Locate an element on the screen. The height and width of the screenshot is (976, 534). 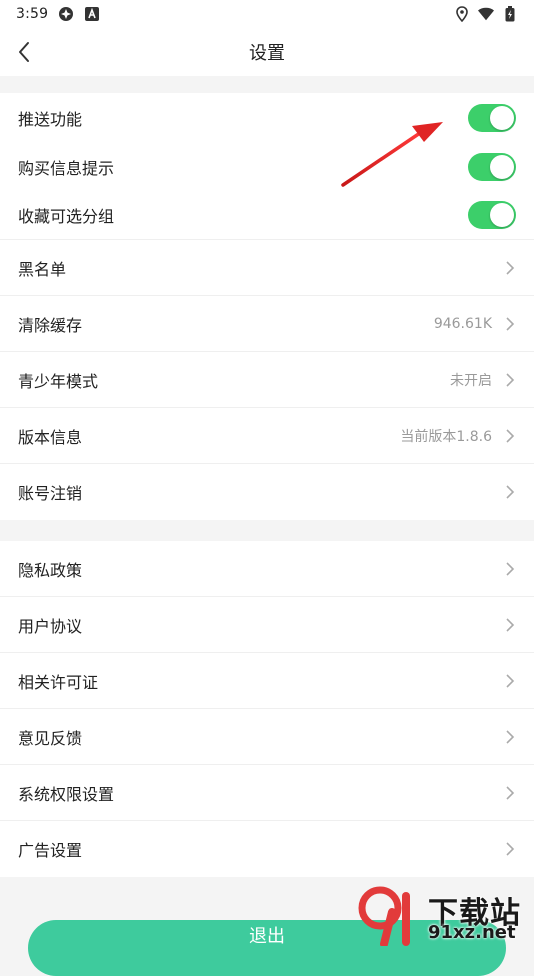
version-value: 当前版本1.8.6 is located at coordinates (446, 436).